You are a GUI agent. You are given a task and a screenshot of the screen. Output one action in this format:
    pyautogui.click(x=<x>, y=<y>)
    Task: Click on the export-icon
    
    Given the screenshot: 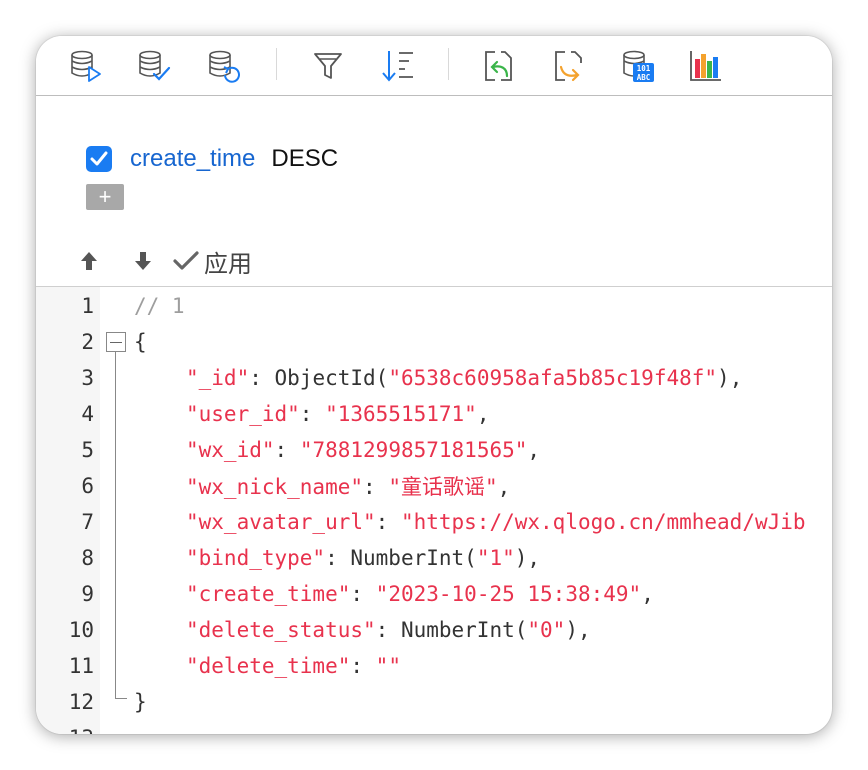 What is the action you would take?
    pyautogui.click(x=568, y=66)
    